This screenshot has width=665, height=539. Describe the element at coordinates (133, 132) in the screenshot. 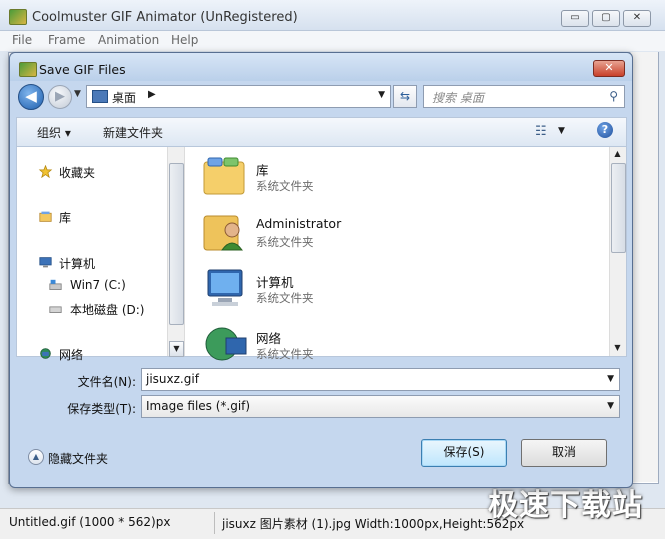

I see `new-folder-button: 新建文件夹` at that location.